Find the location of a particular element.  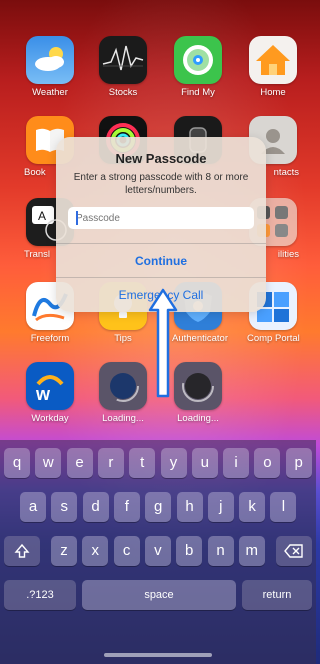

key-x: x is located at coordinates (95, 551).